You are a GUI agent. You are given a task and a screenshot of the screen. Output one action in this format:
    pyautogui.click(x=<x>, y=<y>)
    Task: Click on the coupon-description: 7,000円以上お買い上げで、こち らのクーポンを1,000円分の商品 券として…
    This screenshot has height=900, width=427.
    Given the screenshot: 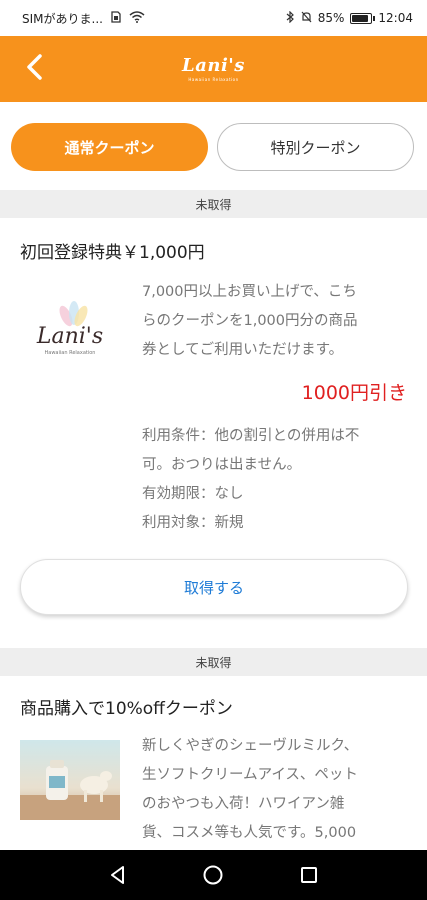 What is the action you would take?
    pyautogui.click(x=277, y=321)
    